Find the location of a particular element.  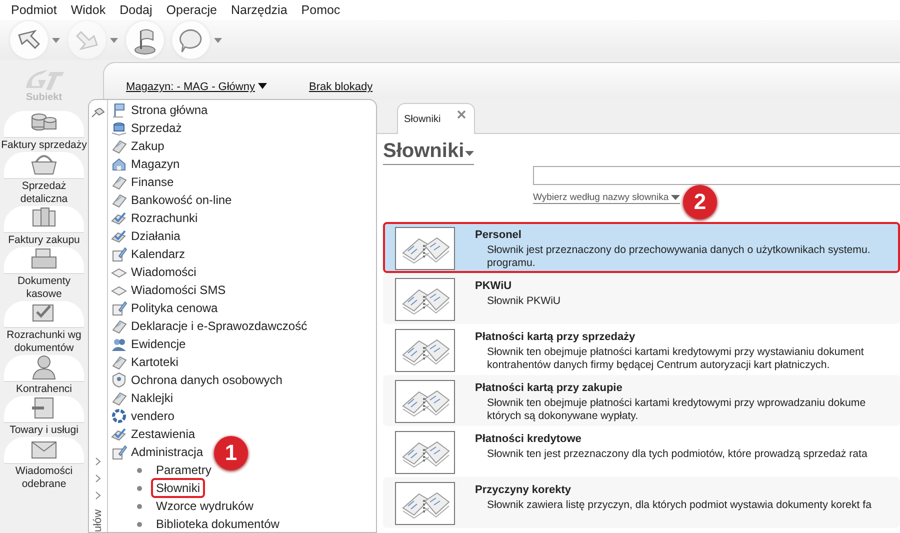

page-title-dropdown: Słowniki is located at coordinates (428, 152).